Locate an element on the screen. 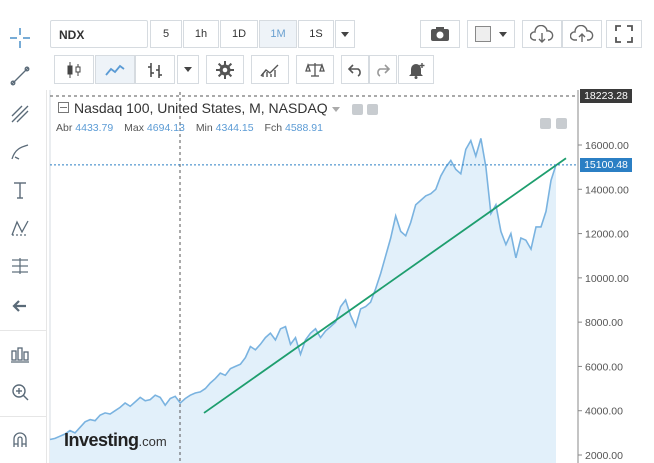  y-tick-label: 4000.00 is located at coordinates (604, 412).